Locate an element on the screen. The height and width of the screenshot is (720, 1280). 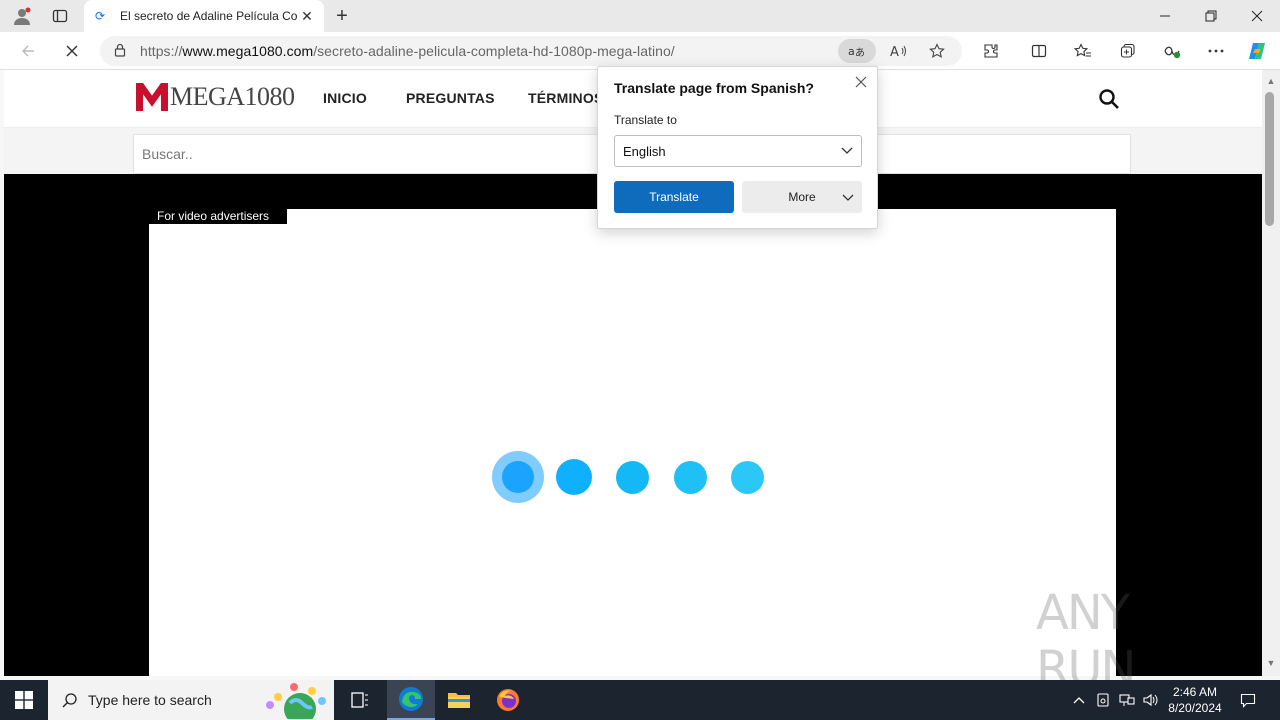
new-tab-button: + is located at coordinates (342, 16).